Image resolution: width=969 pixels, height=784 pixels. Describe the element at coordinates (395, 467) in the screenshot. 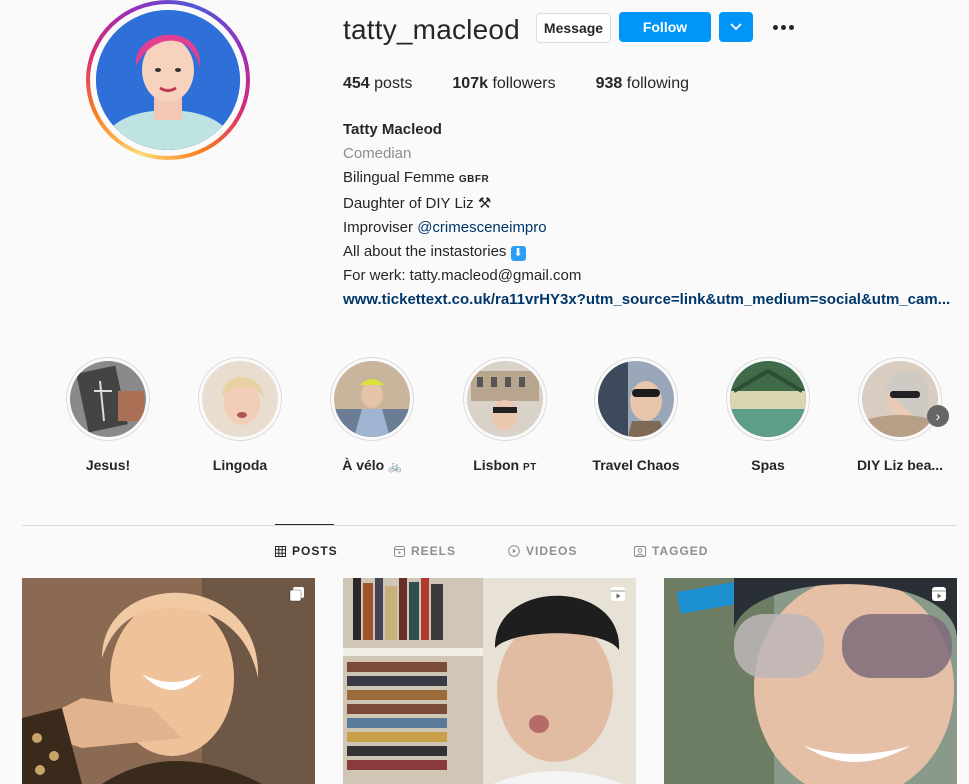

I see `bicycle-icon: 🚲` at that location.